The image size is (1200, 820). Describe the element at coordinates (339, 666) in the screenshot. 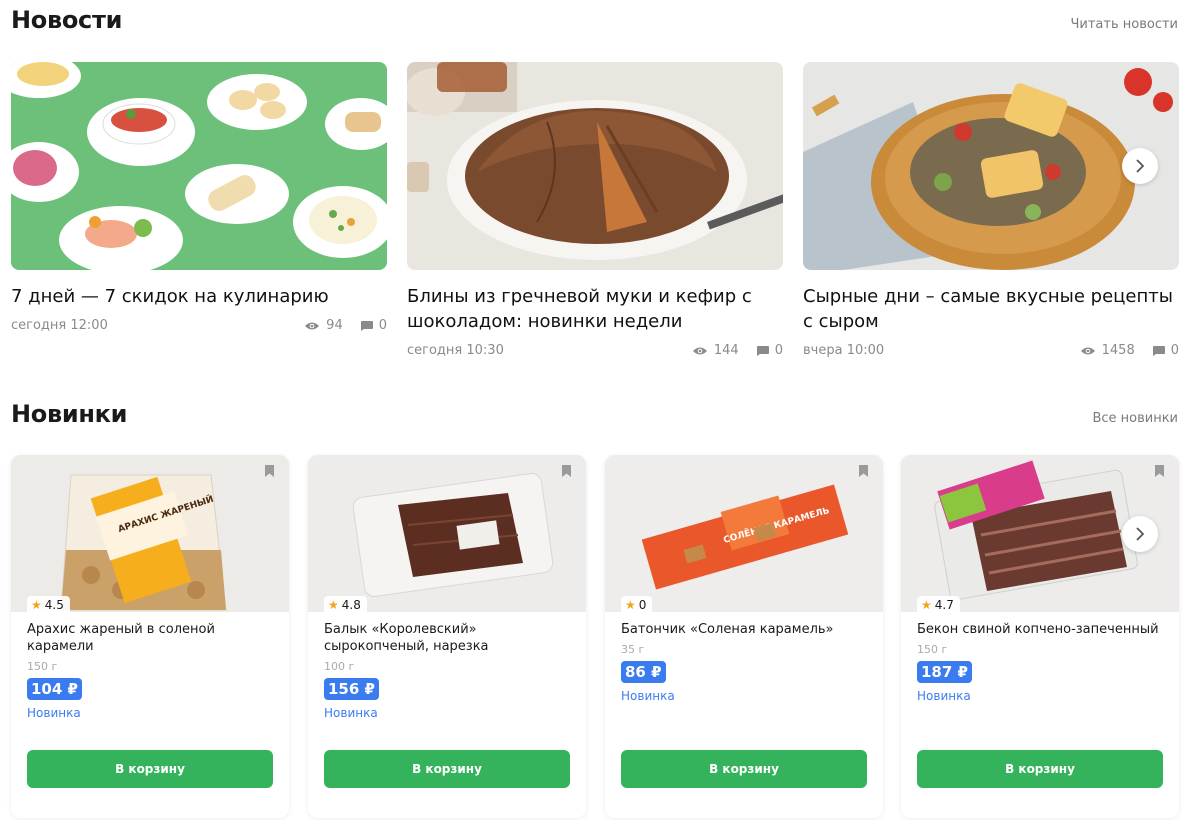

I see `product-weight: 100 г` at that location.